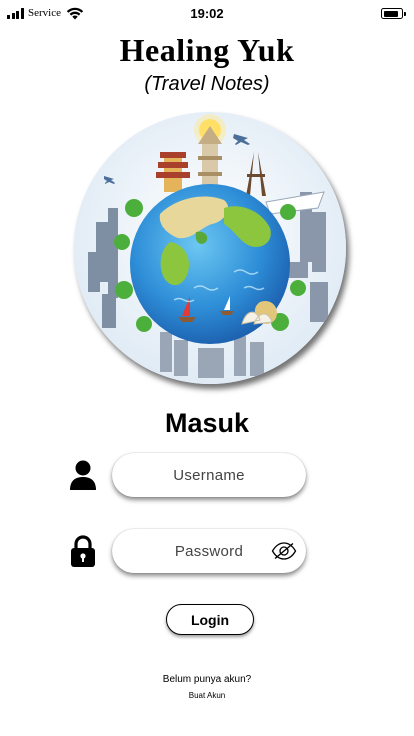  I want to click on app-title: Healing Yuk, so click(207, 50).